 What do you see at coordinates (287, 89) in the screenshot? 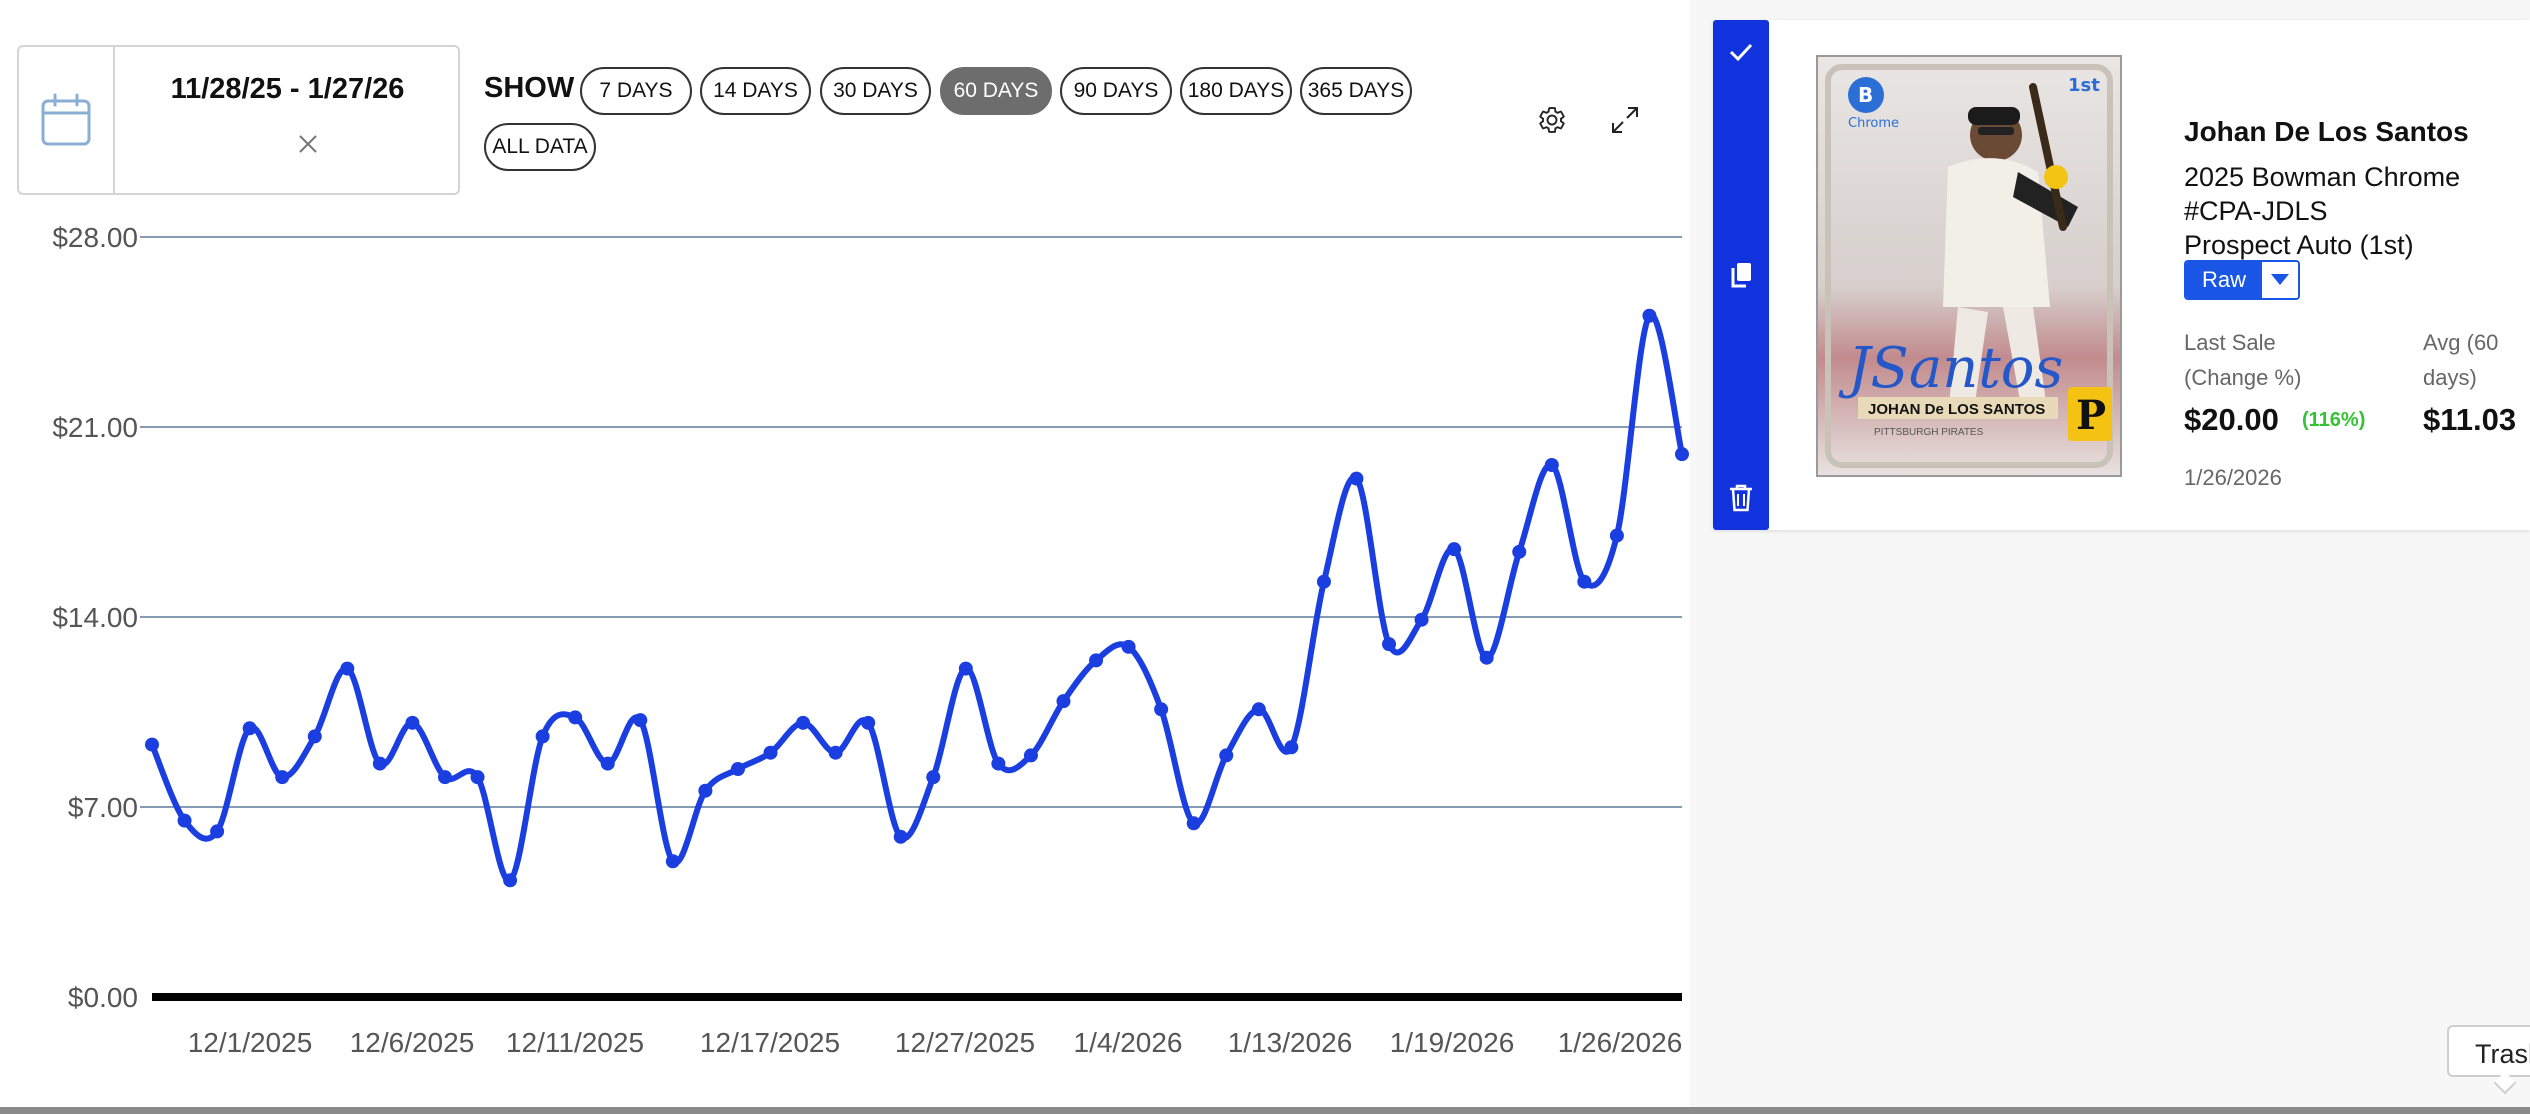
I see `date-range-text: 11/28/25 - 1/27/26` at bounding box center [287, 89].